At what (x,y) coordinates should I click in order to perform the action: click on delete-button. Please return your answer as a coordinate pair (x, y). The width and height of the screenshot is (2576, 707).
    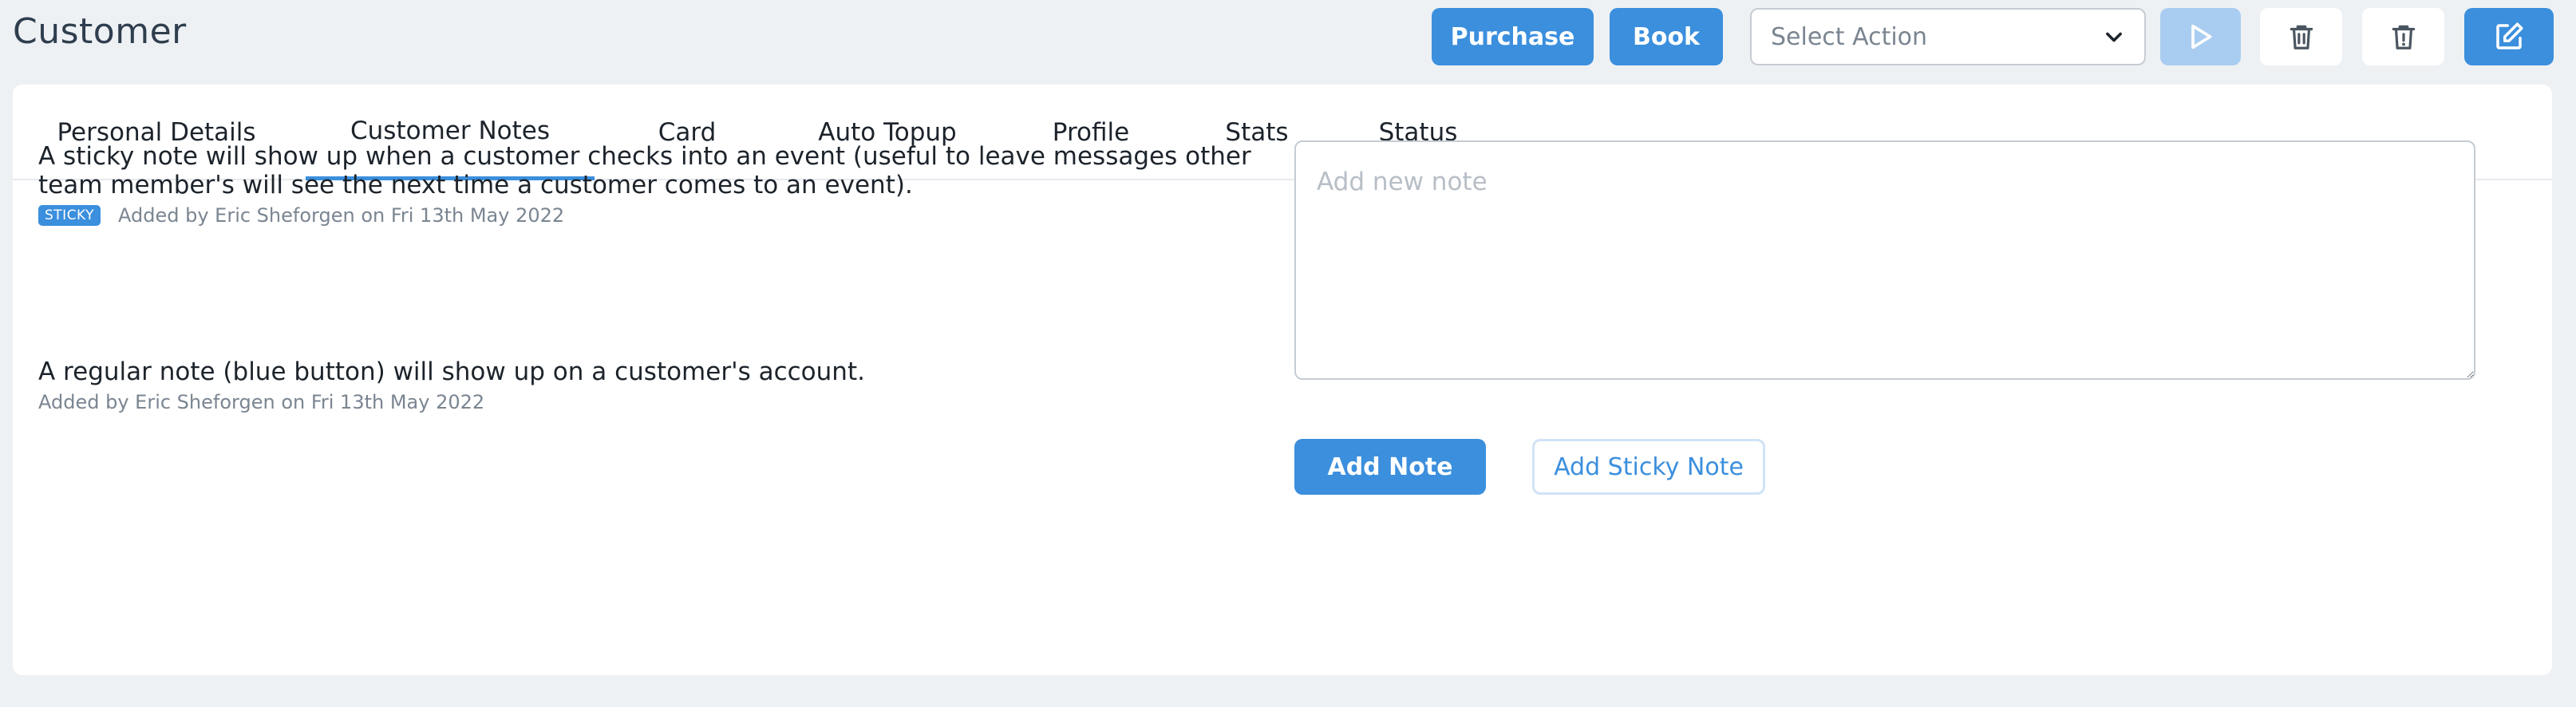
    Looking at the image, I should click on (2301, 36).